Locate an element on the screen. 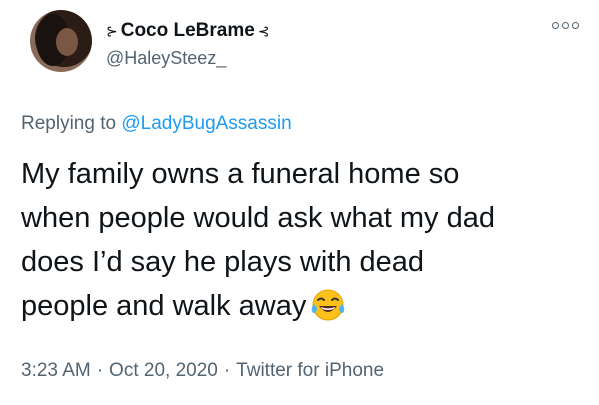  display-name: ⊱ Coco LeBrame ⊰ is located at coordinates (188, 31).